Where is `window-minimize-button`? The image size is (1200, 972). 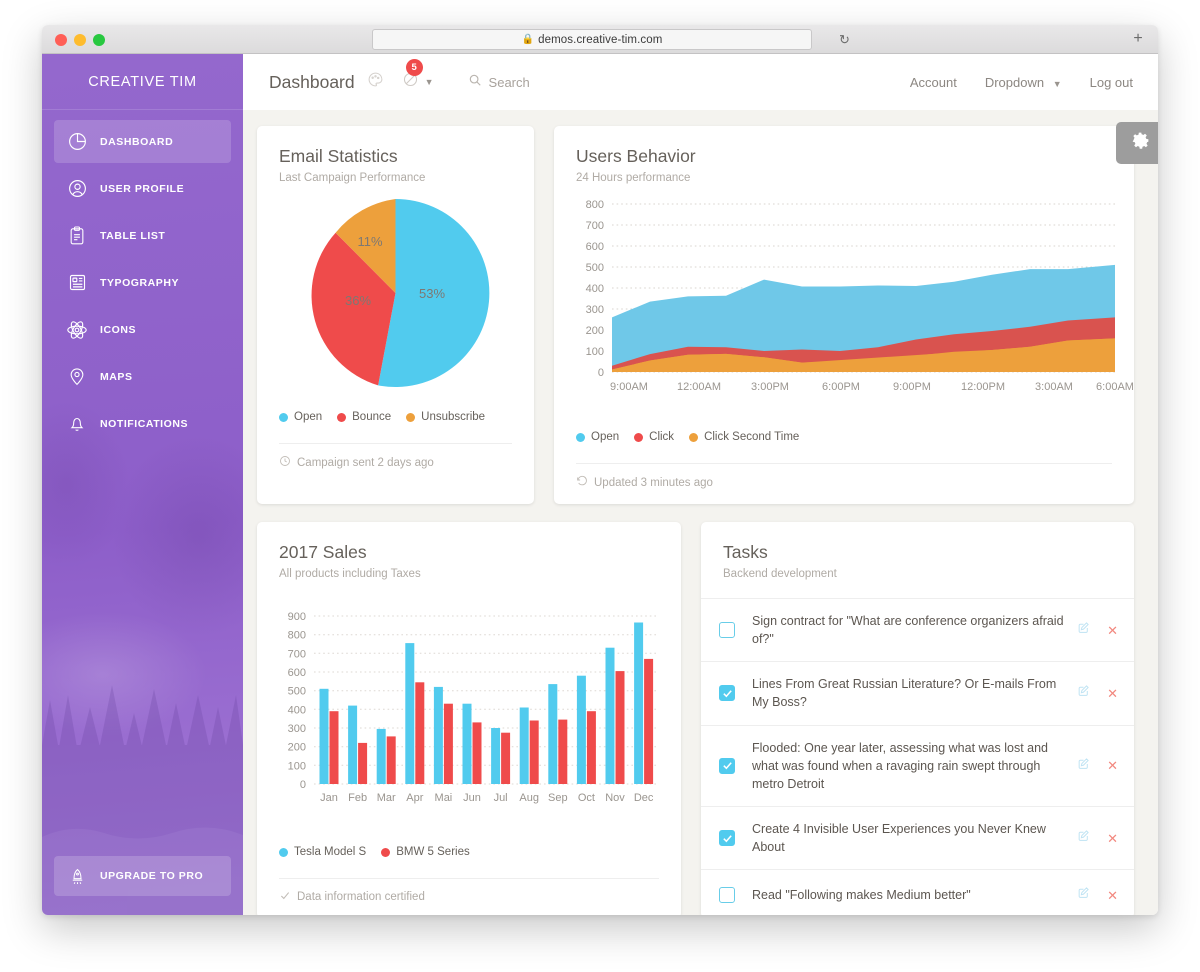 window-minimize-button is located at coordinates (80, 40).